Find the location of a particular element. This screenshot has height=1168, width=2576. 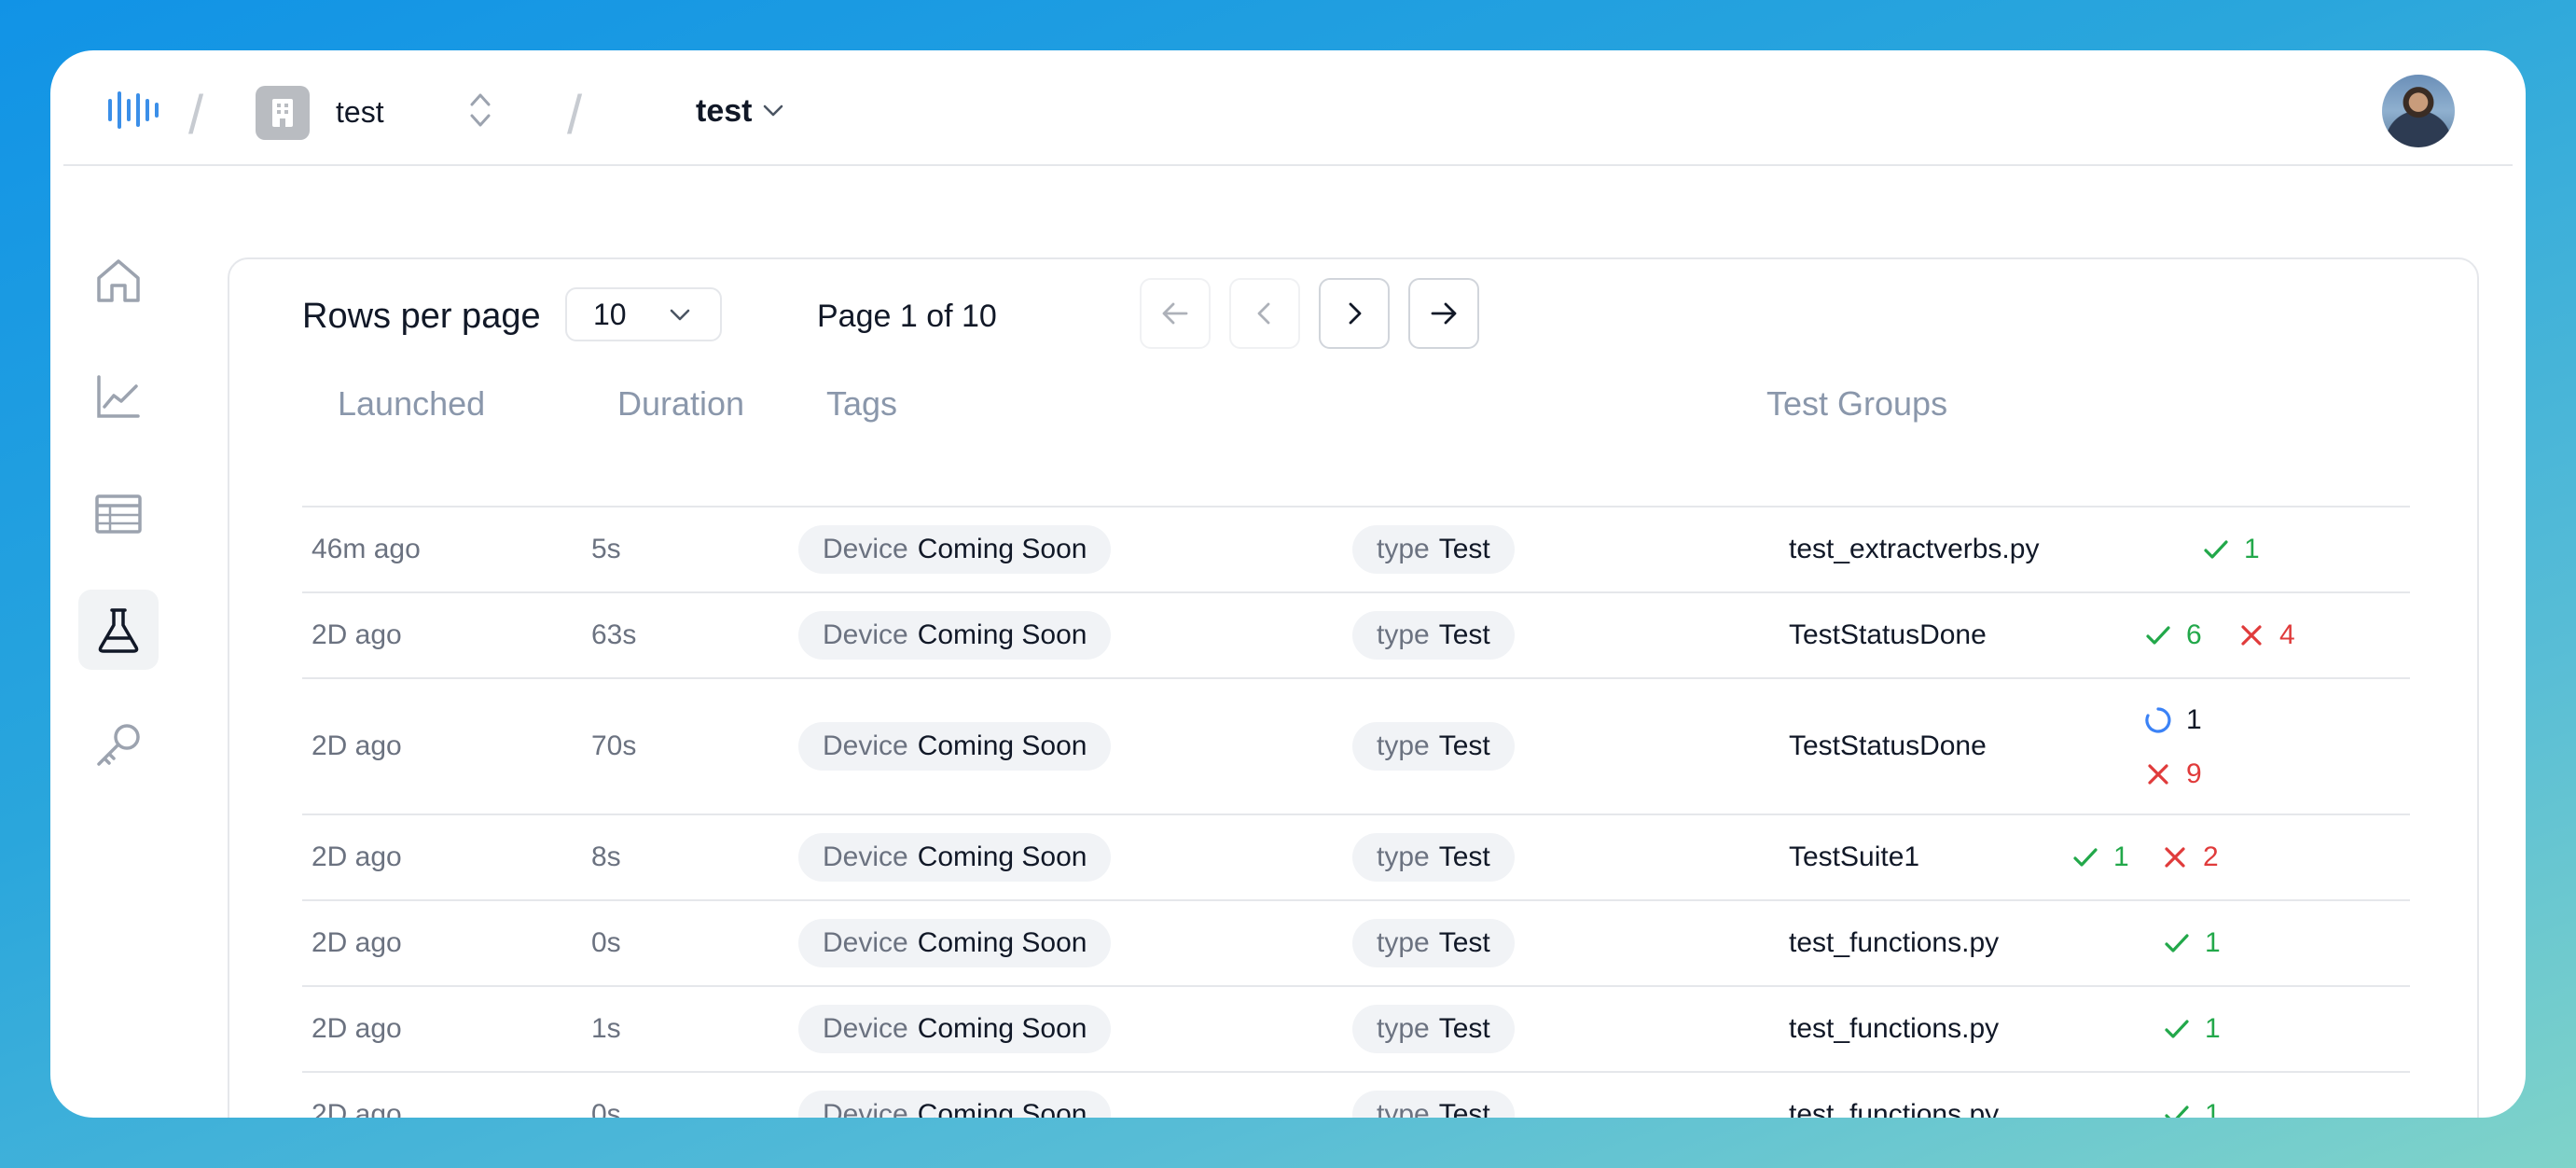

page-indicator: Page 1 of 10 is located at coordinates (907, 316).